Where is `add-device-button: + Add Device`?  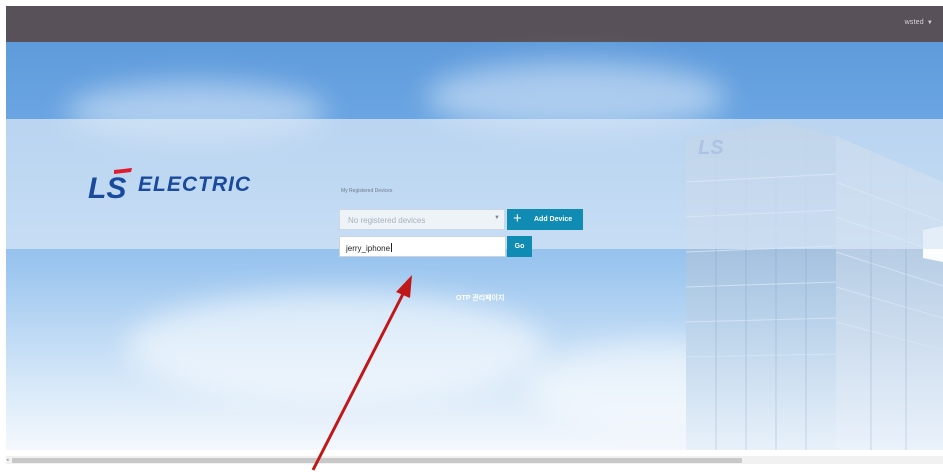 add-device-button: + Add Device is located at coordinates (545, 219).